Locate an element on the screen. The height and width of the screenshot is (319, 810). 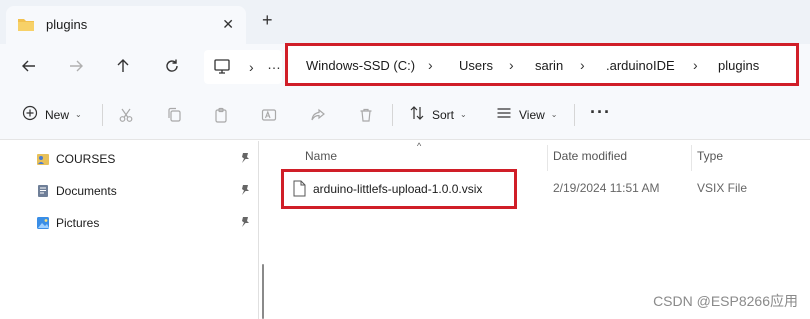
new-label: New is located at coordinates (57, 114).